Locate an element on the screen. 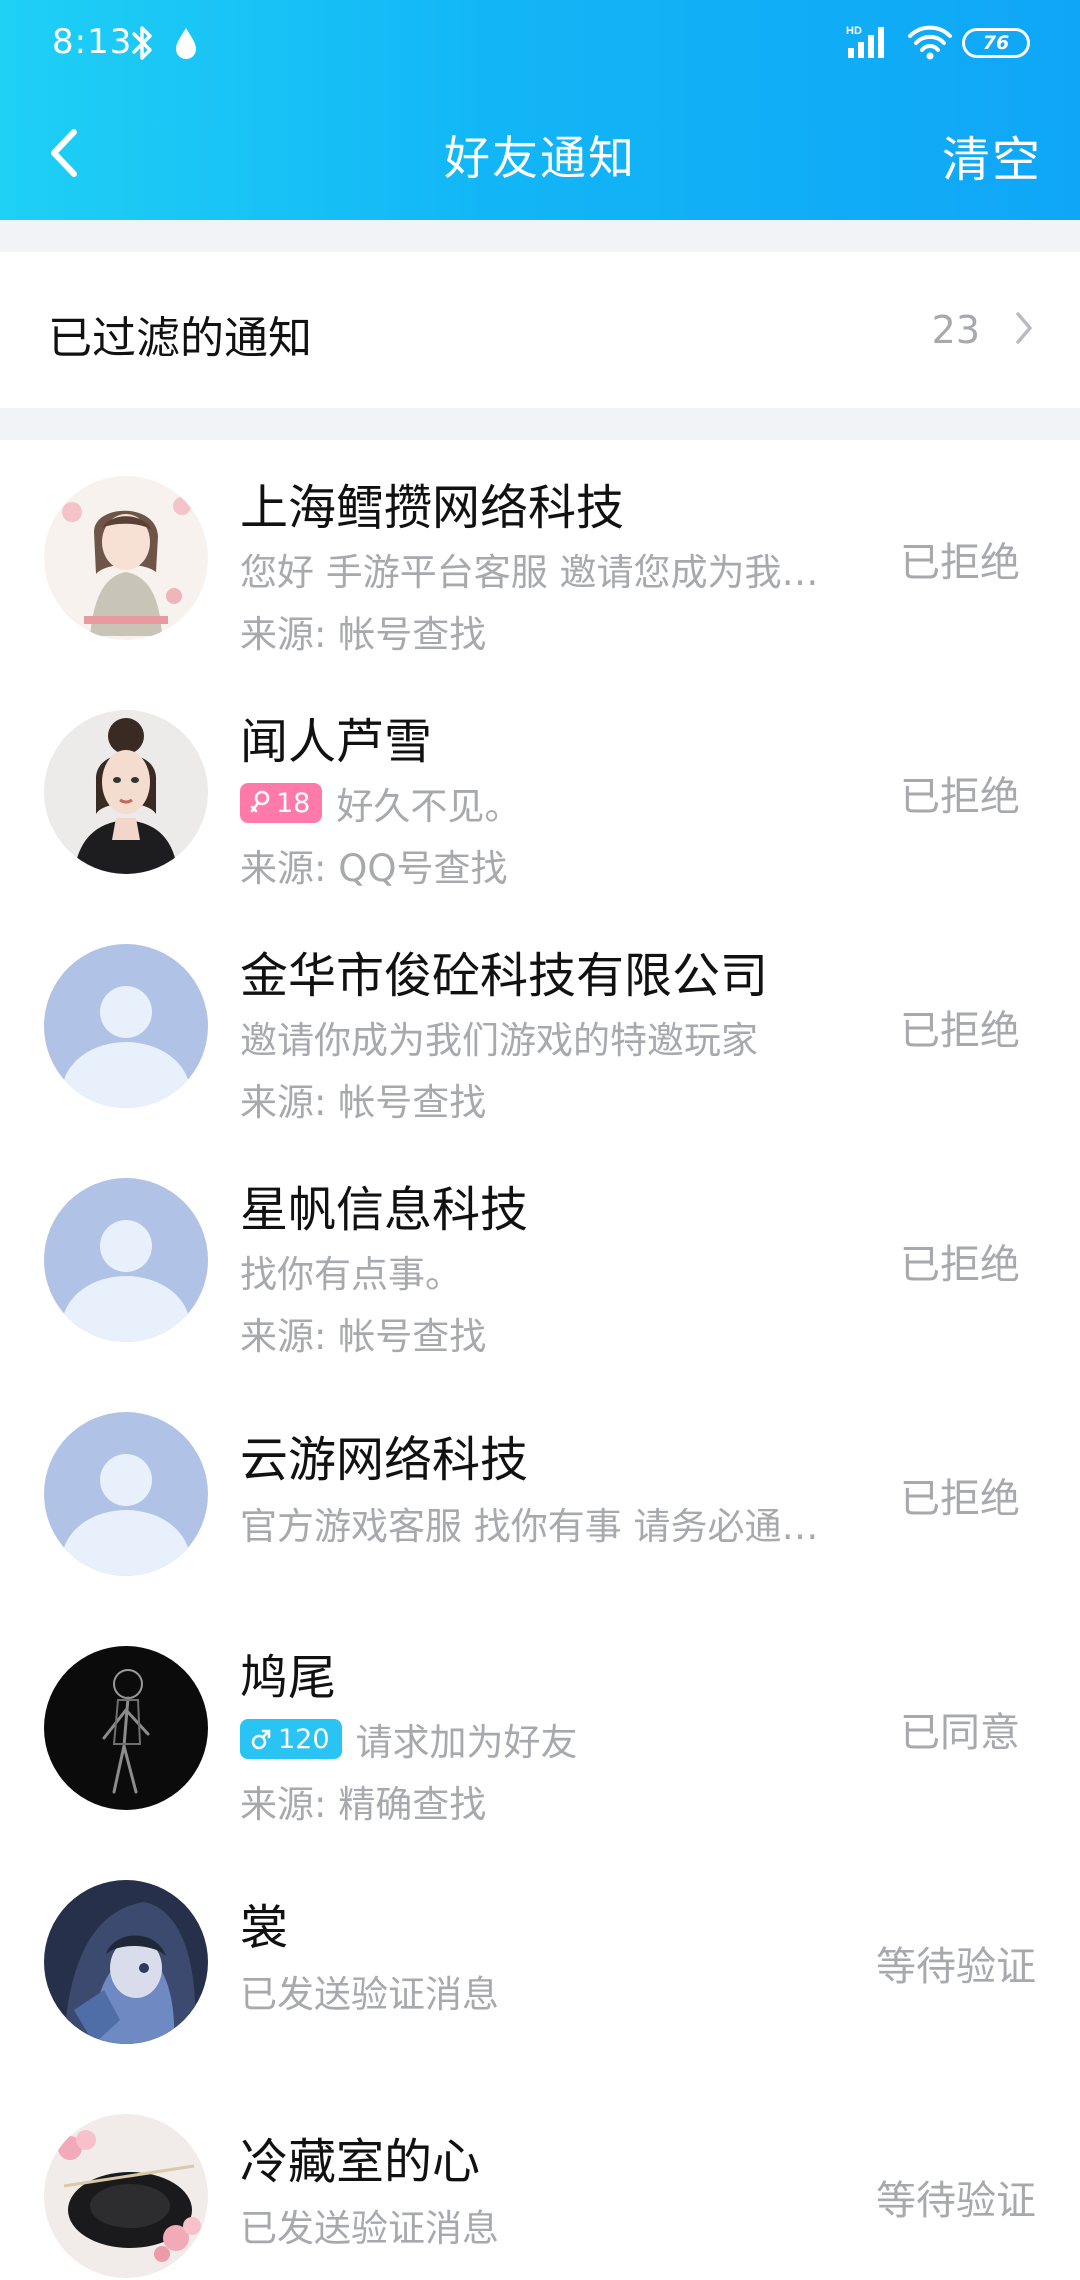 The width and height of the screenshot is (1080, 2280). female-icon is located at coordinates (260, 801).